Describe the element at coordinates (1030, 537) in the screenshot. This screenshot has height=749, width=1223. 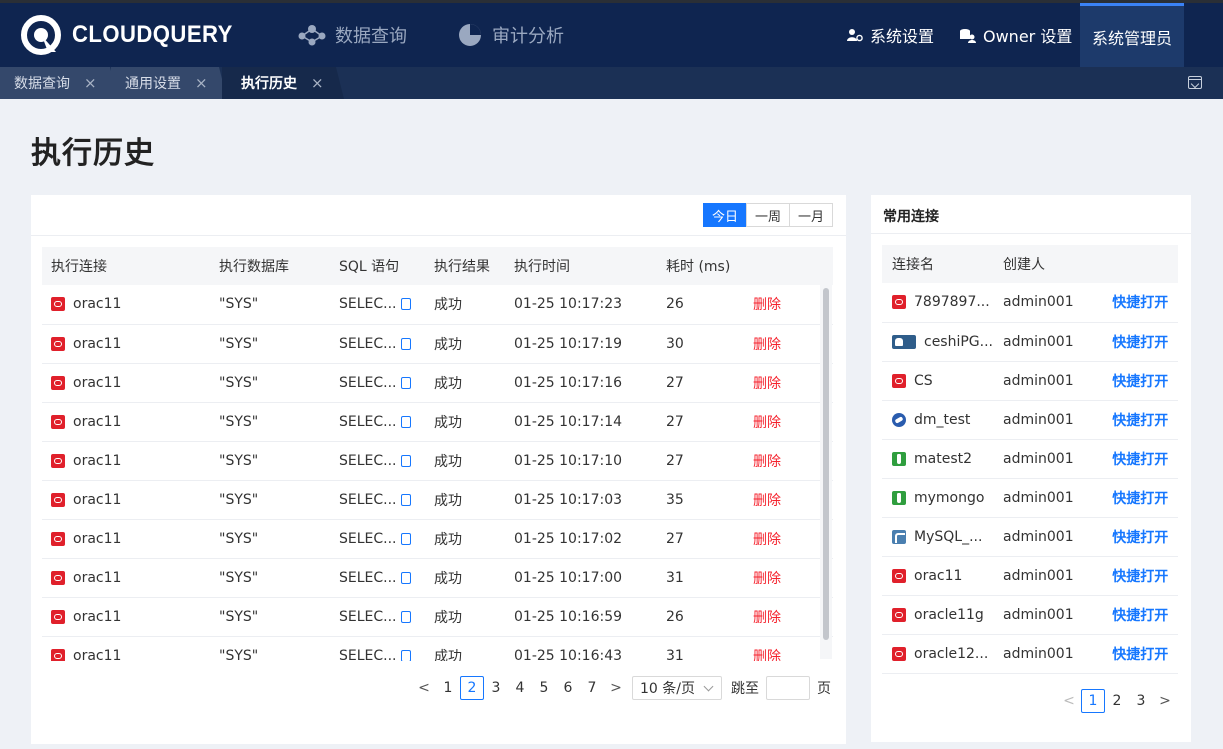
I see `table-row: MySQL_... admin001 快捷打开` at that location.